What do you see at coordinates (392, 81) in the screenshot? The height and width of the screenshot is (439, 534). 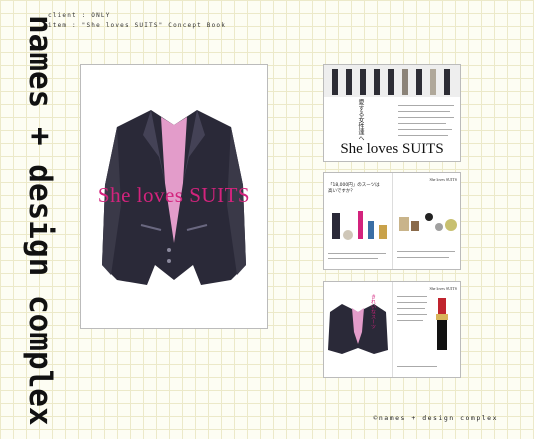 I see `models-photo-strip` at bounding box center [392, 81].